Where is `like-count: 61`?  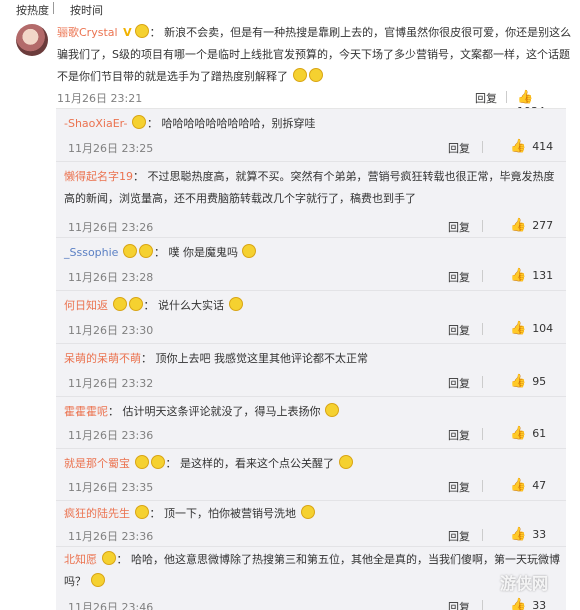 like-count: 61 is located at coordinates (539, 433).